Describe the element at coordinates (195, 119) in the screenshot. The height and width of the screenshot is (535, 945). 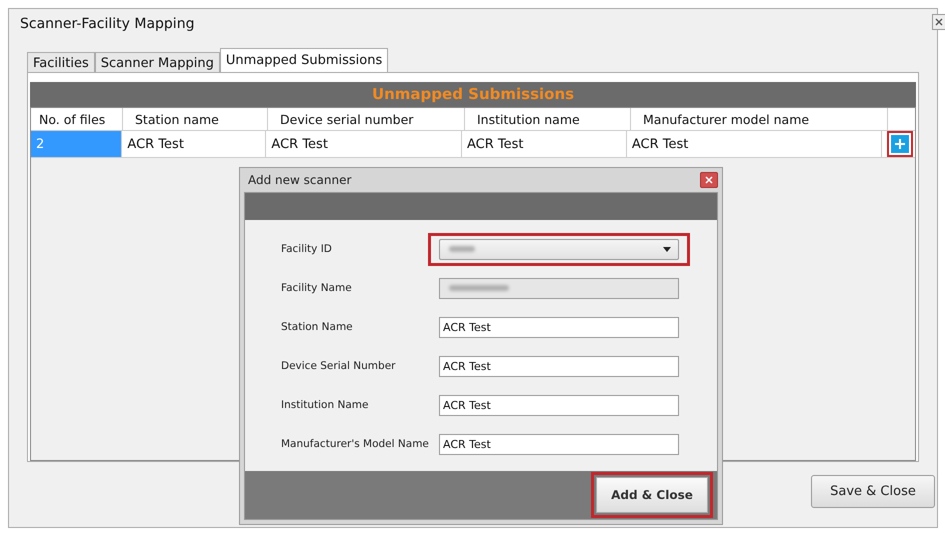
I see `column-header: Station name` at that location.